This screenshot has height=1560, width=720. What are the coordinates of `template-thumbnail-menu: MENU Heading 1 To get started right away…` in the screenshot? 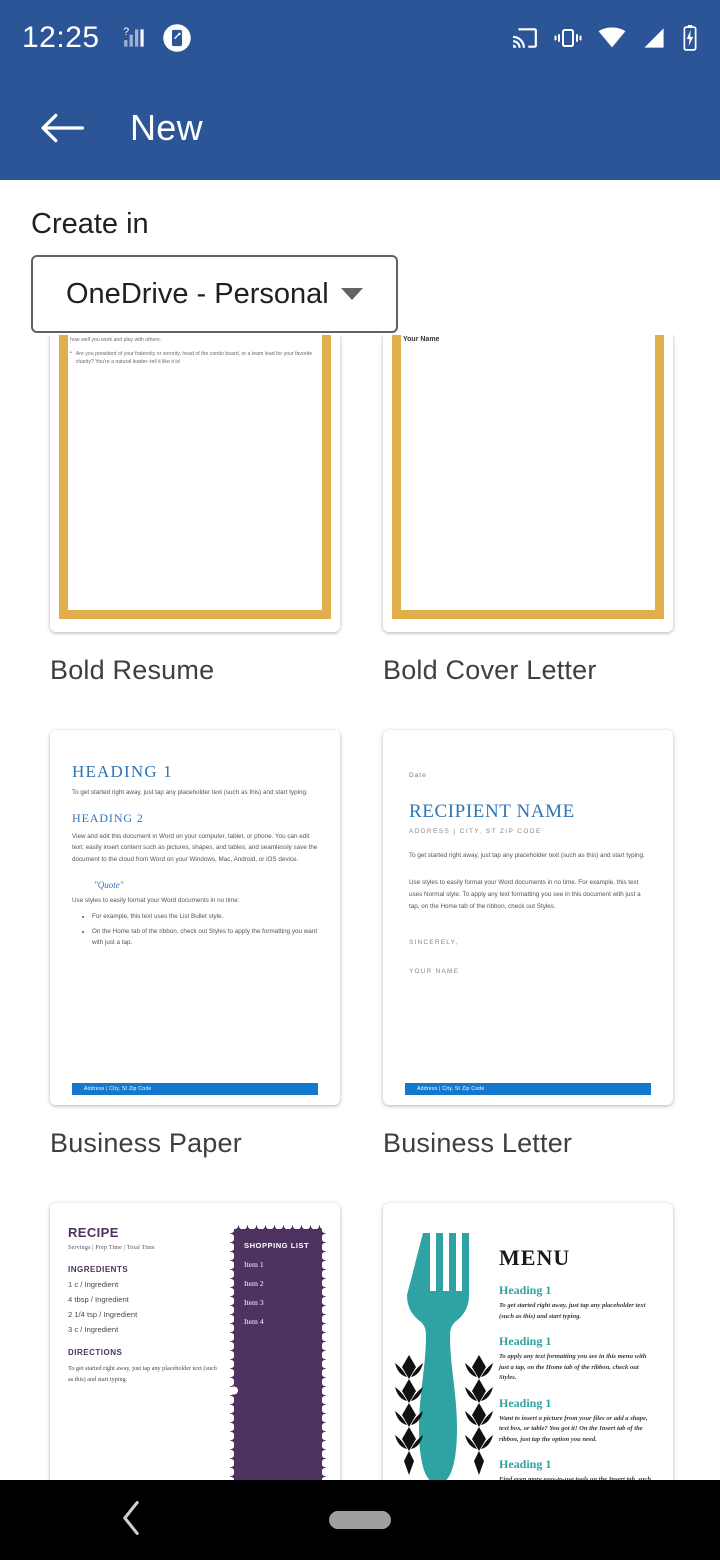 It's located at (528, 1341).